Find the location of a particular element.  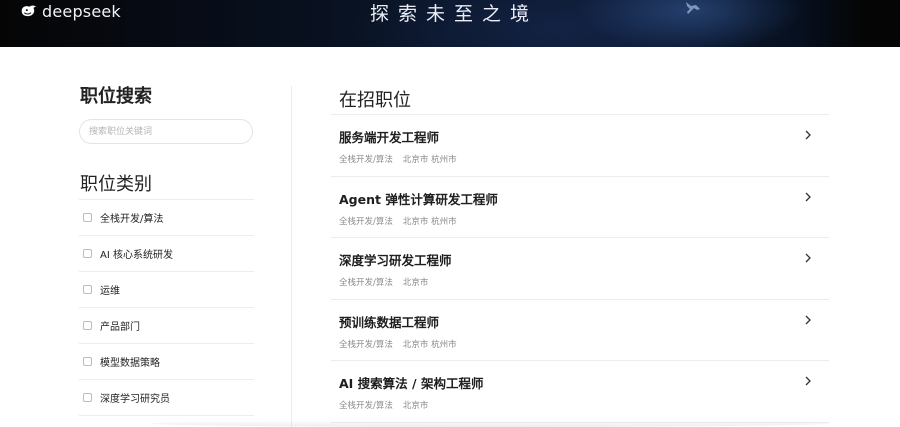

category-item-dl-researcher: 深度学习研究员 is located at coordinates (166, 398).